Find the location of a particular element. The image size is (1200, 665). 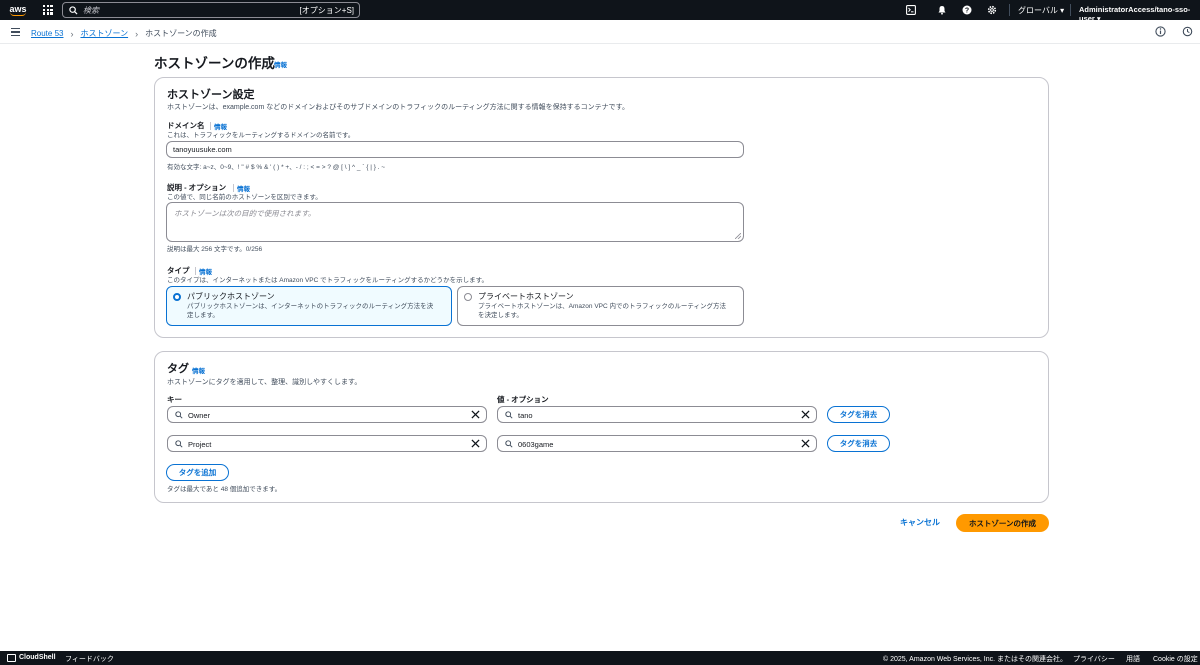

page-title: ホストゾーンの作成 is located at coordinates (214, 63).